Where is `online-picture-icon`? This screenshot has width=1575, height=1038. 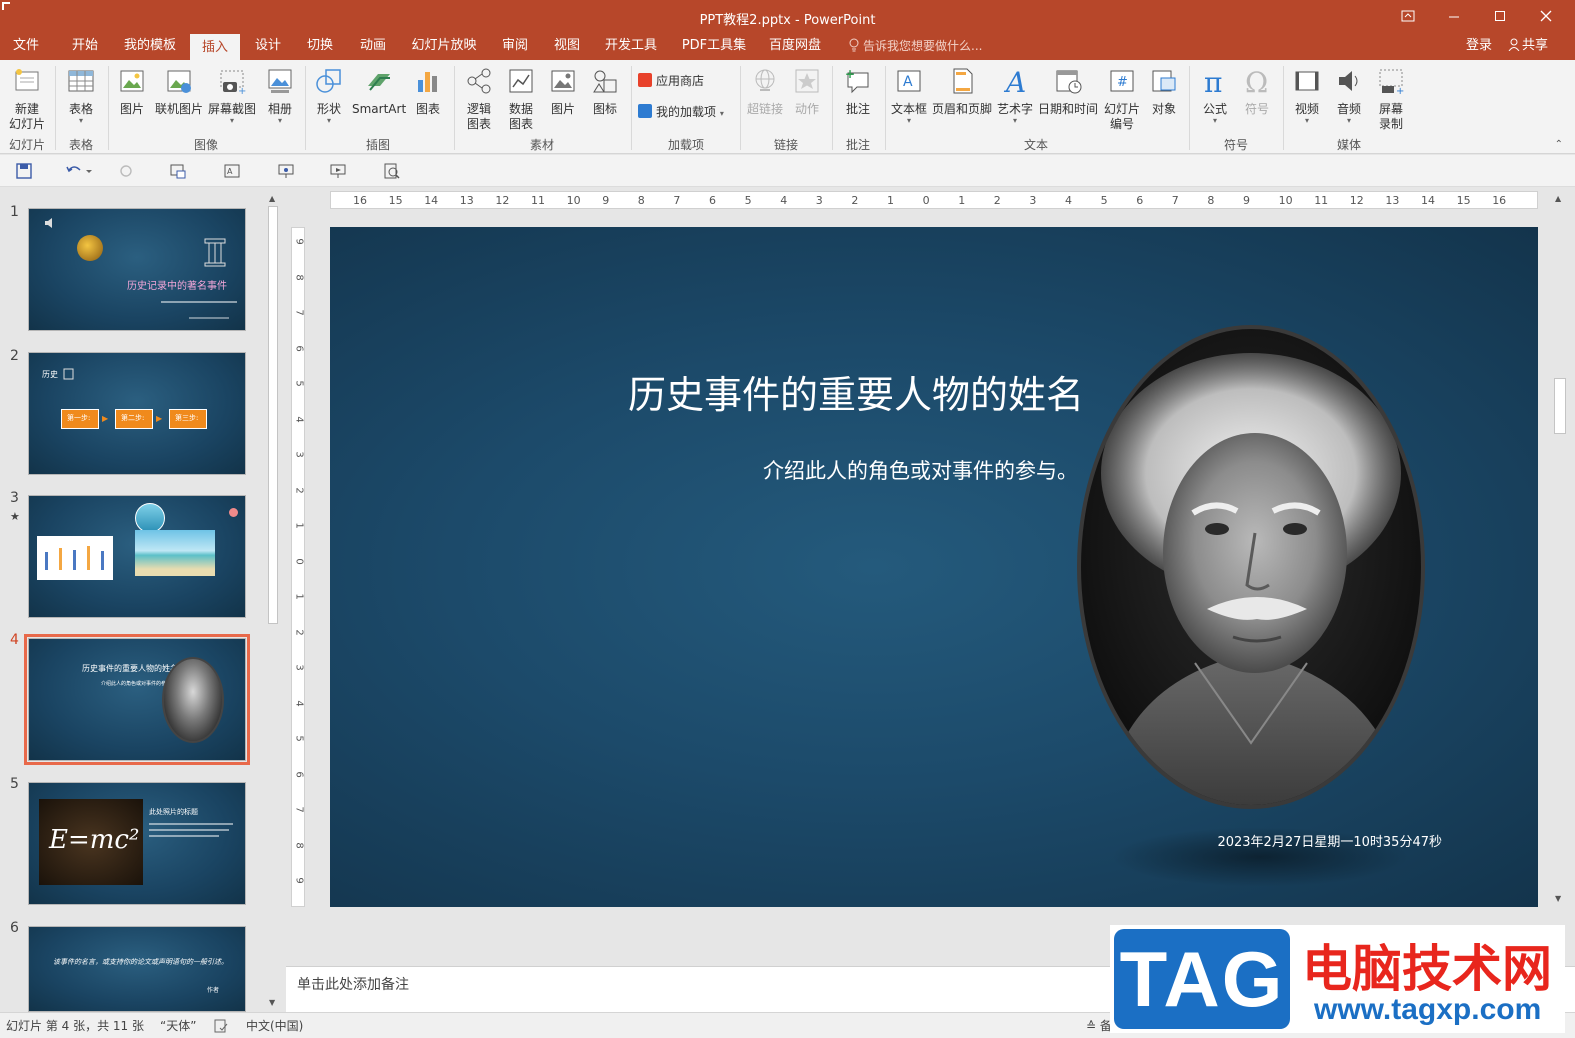
online-picture-icon is located at coordinates (179, 81).